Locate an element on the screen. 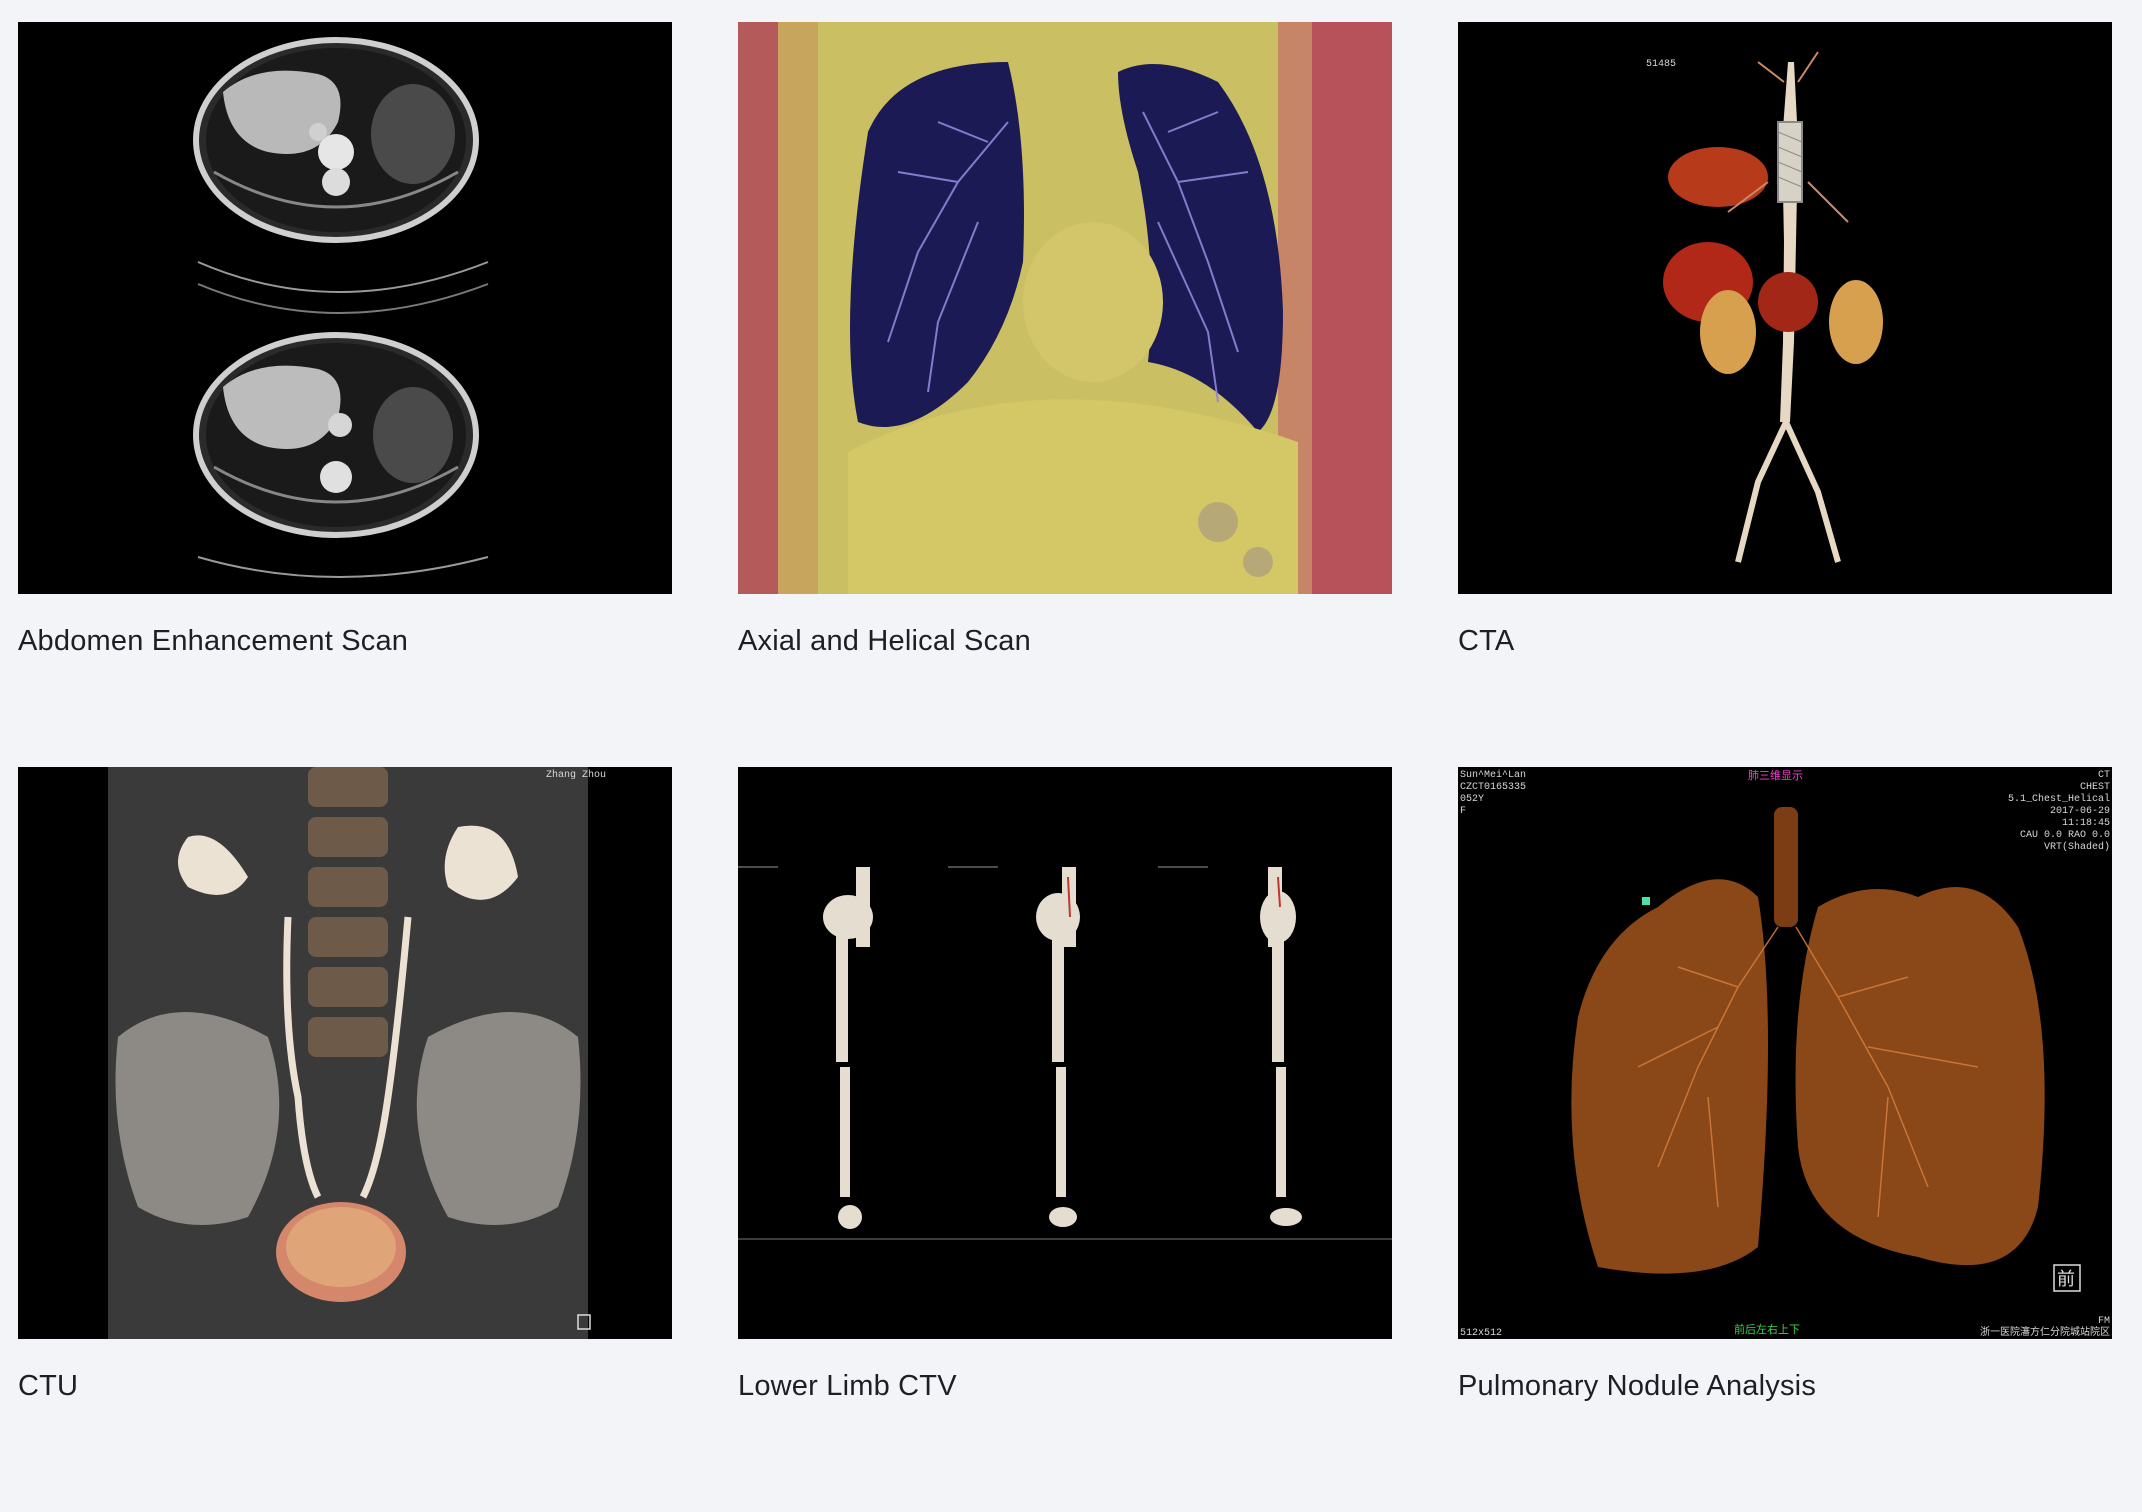  lung-header-overlay: 肺三维显示 is located at coordinates (1775, 775).